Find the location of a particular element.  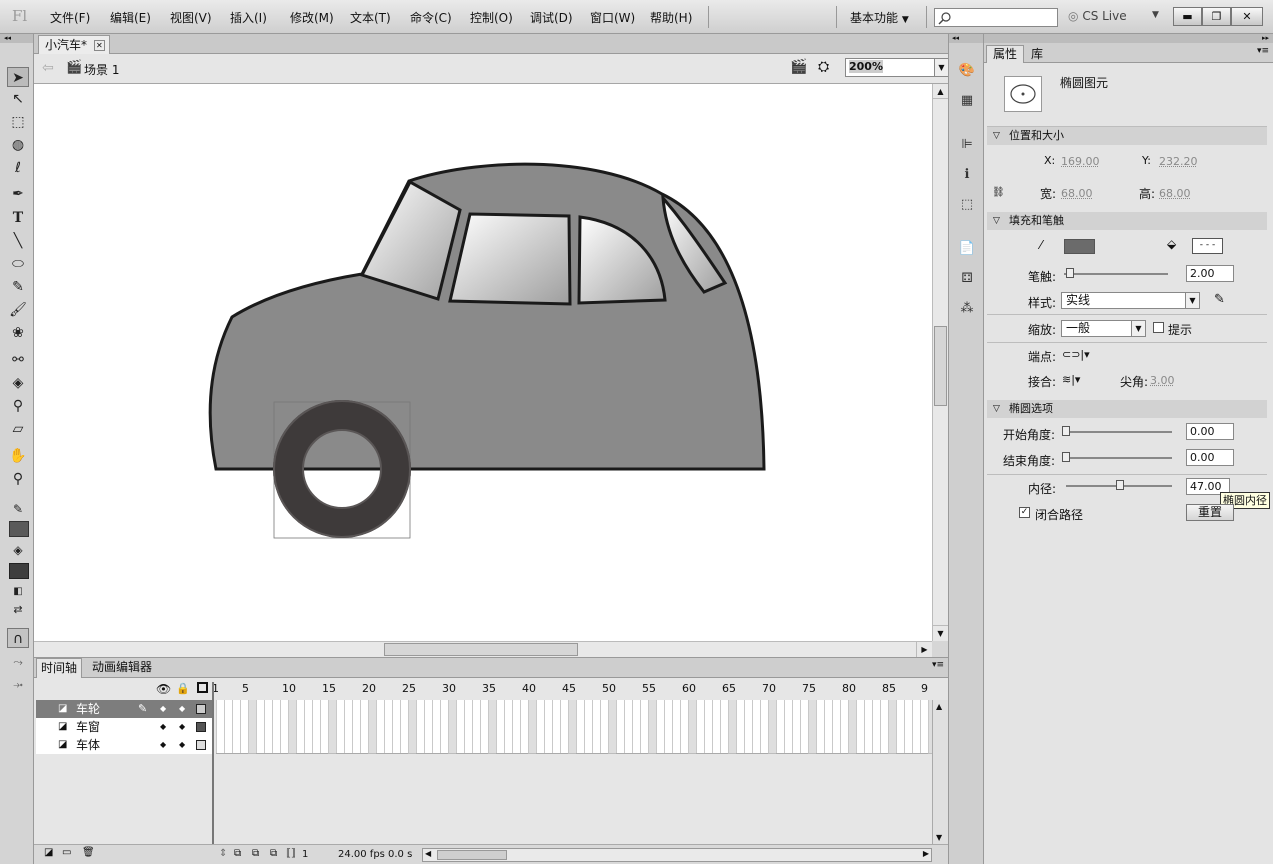

start-angle-slider-thumb is located at coordinates (1066, 431).